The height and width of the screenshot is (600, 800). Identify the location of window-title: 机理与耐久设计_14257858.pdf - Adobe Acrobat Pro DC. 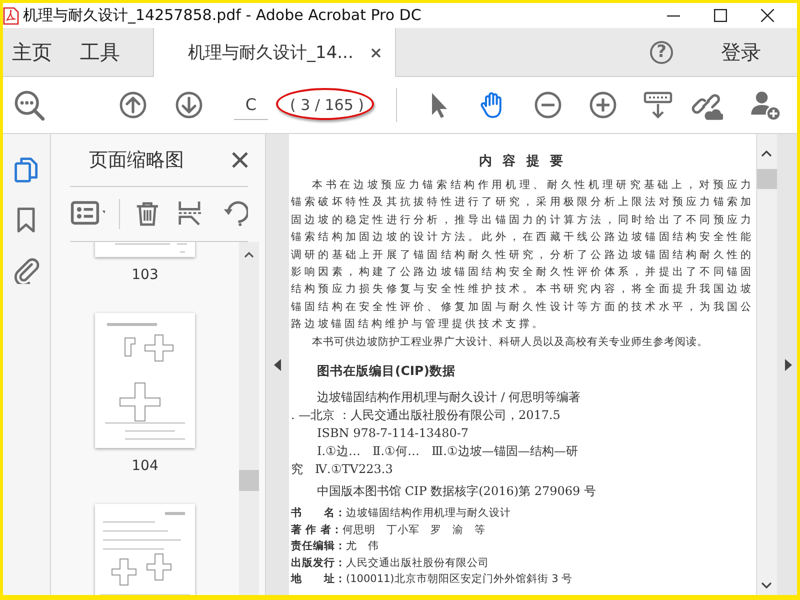
(222, 15).